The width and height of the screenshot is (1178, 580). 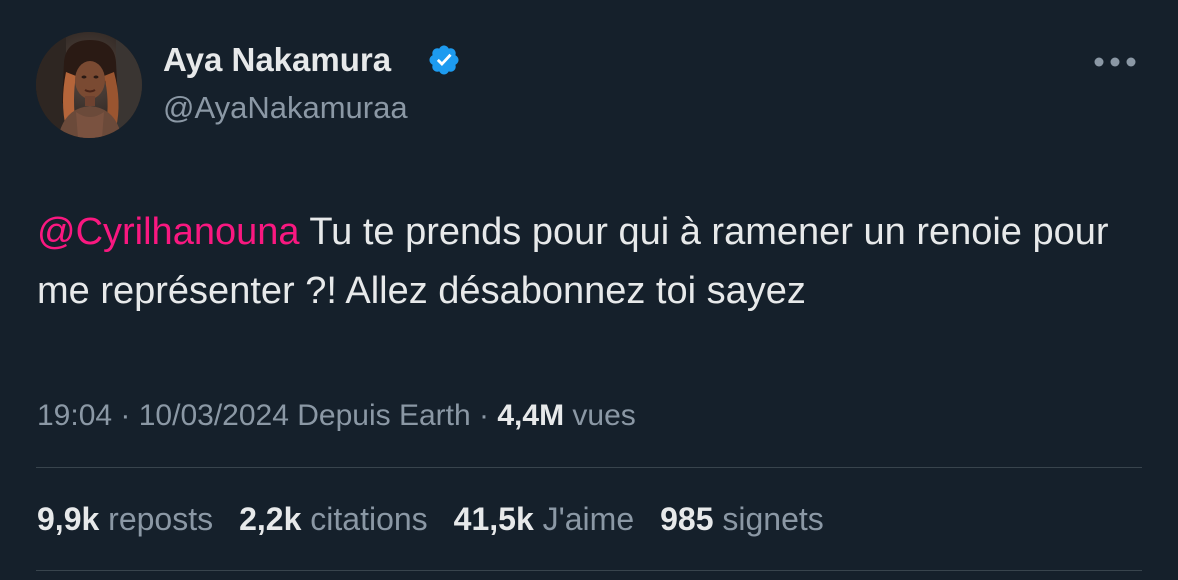 I want to click on quotes-label: citations, so click(x=369, y=519).